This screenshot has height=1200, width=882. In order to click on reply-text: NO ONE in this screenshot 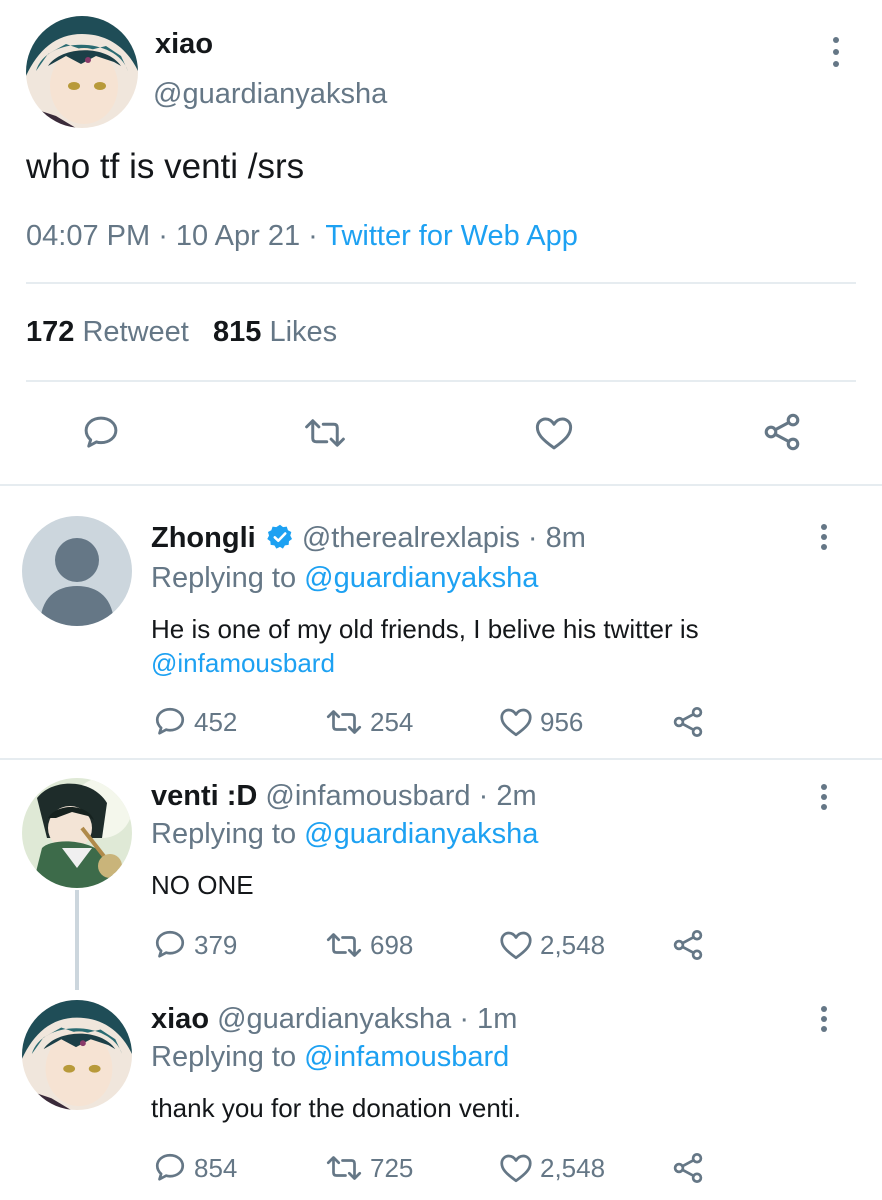, I will do `click(202, 885)`.